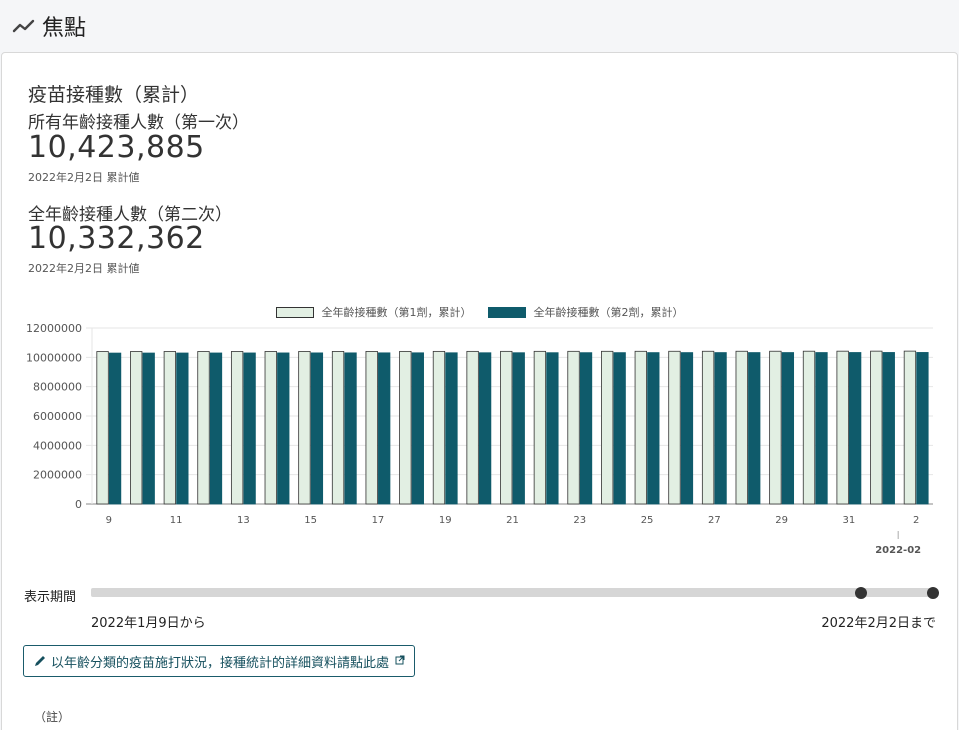  Describe the element at coordinates (898, 550) in the screenshot. I see `x-sub-label: 2022-02` at that location.